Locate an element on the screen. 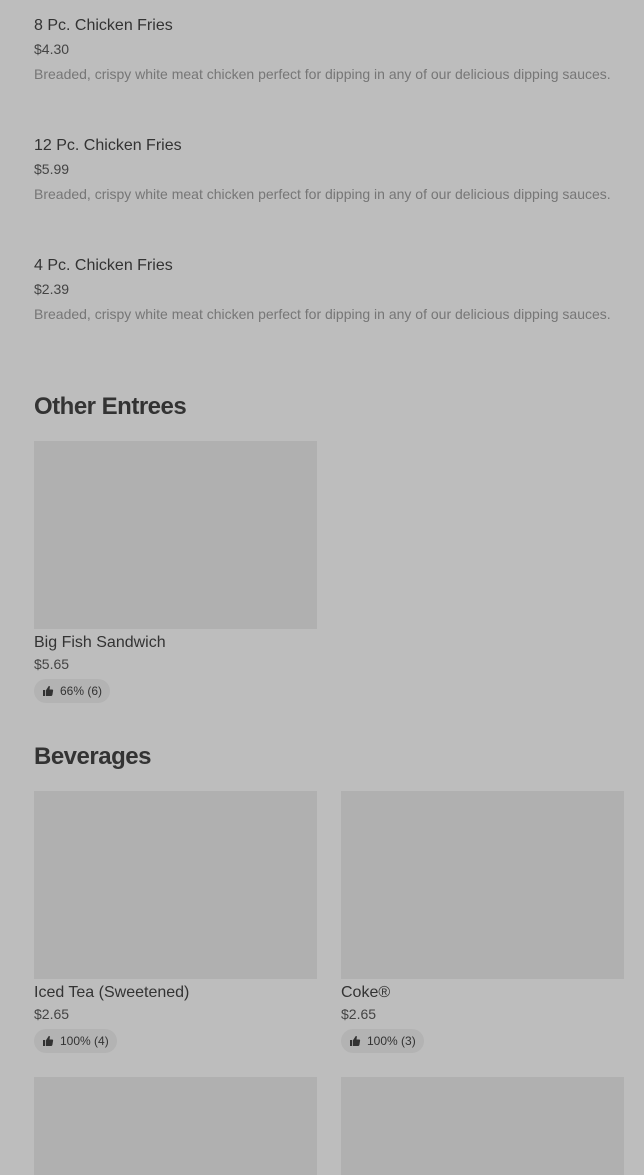 Image resolution: width=644 pixels, height=1175 pixels. item-name: 8 Pc. Chicken Fries is located at coordinates (103, 25).